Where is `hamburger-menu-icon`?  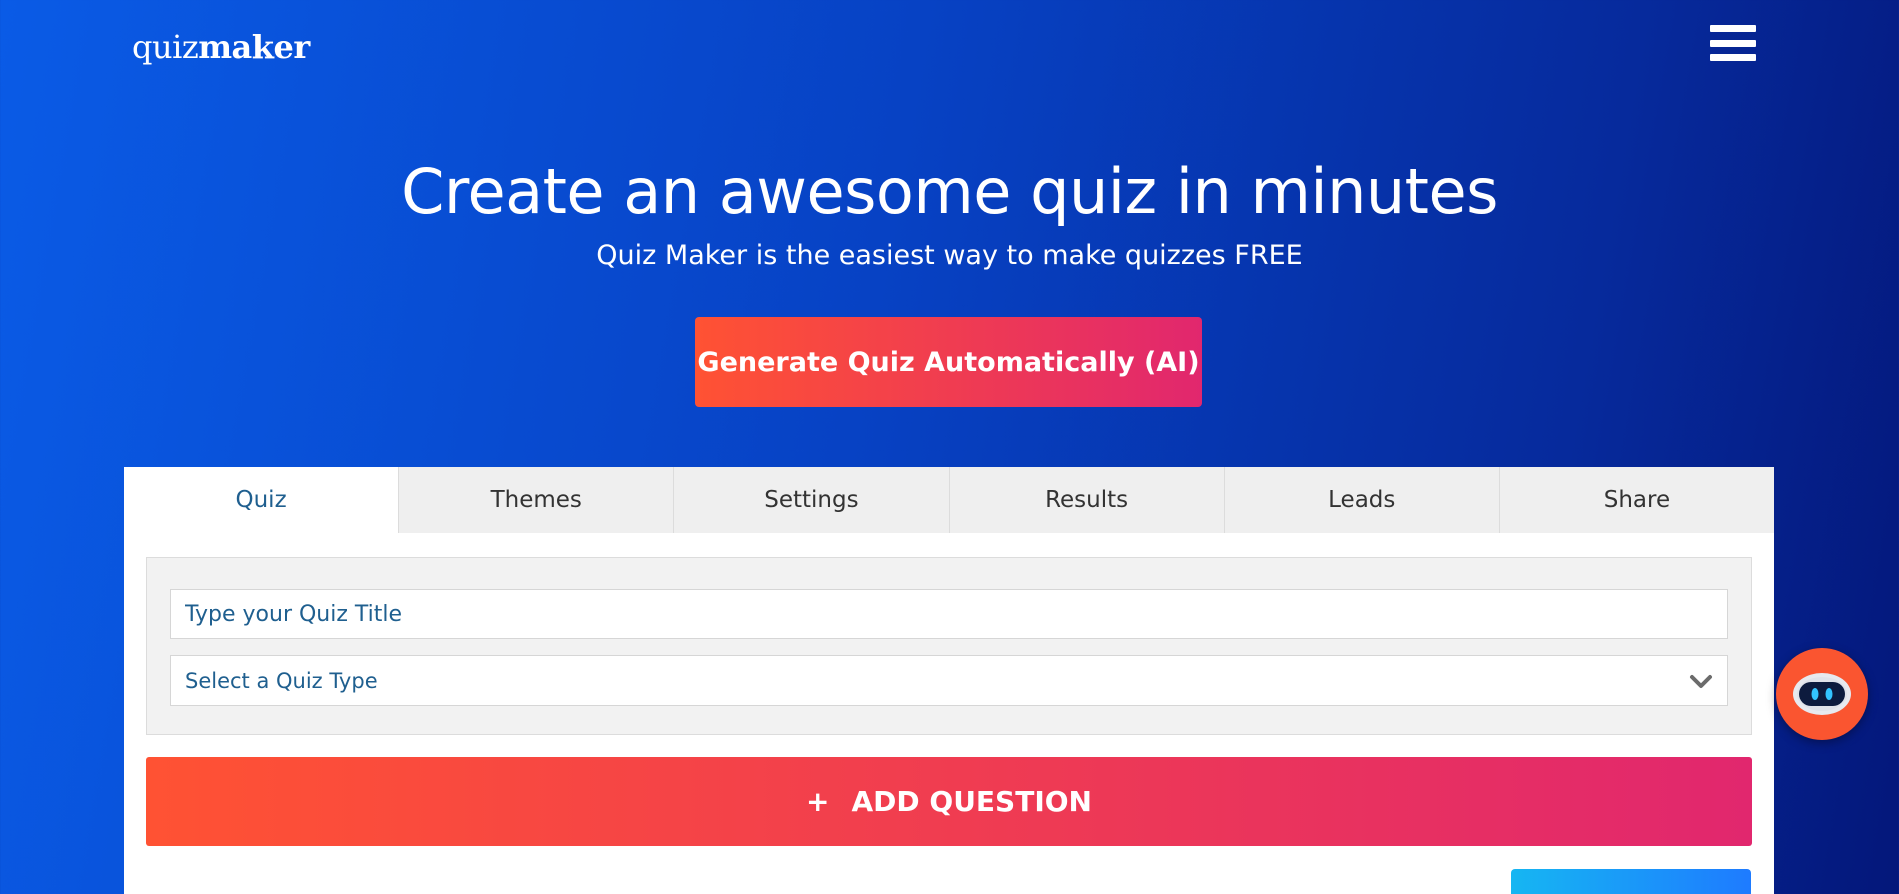
hamburger-menu-icon is located at coordinates (1733, 43).